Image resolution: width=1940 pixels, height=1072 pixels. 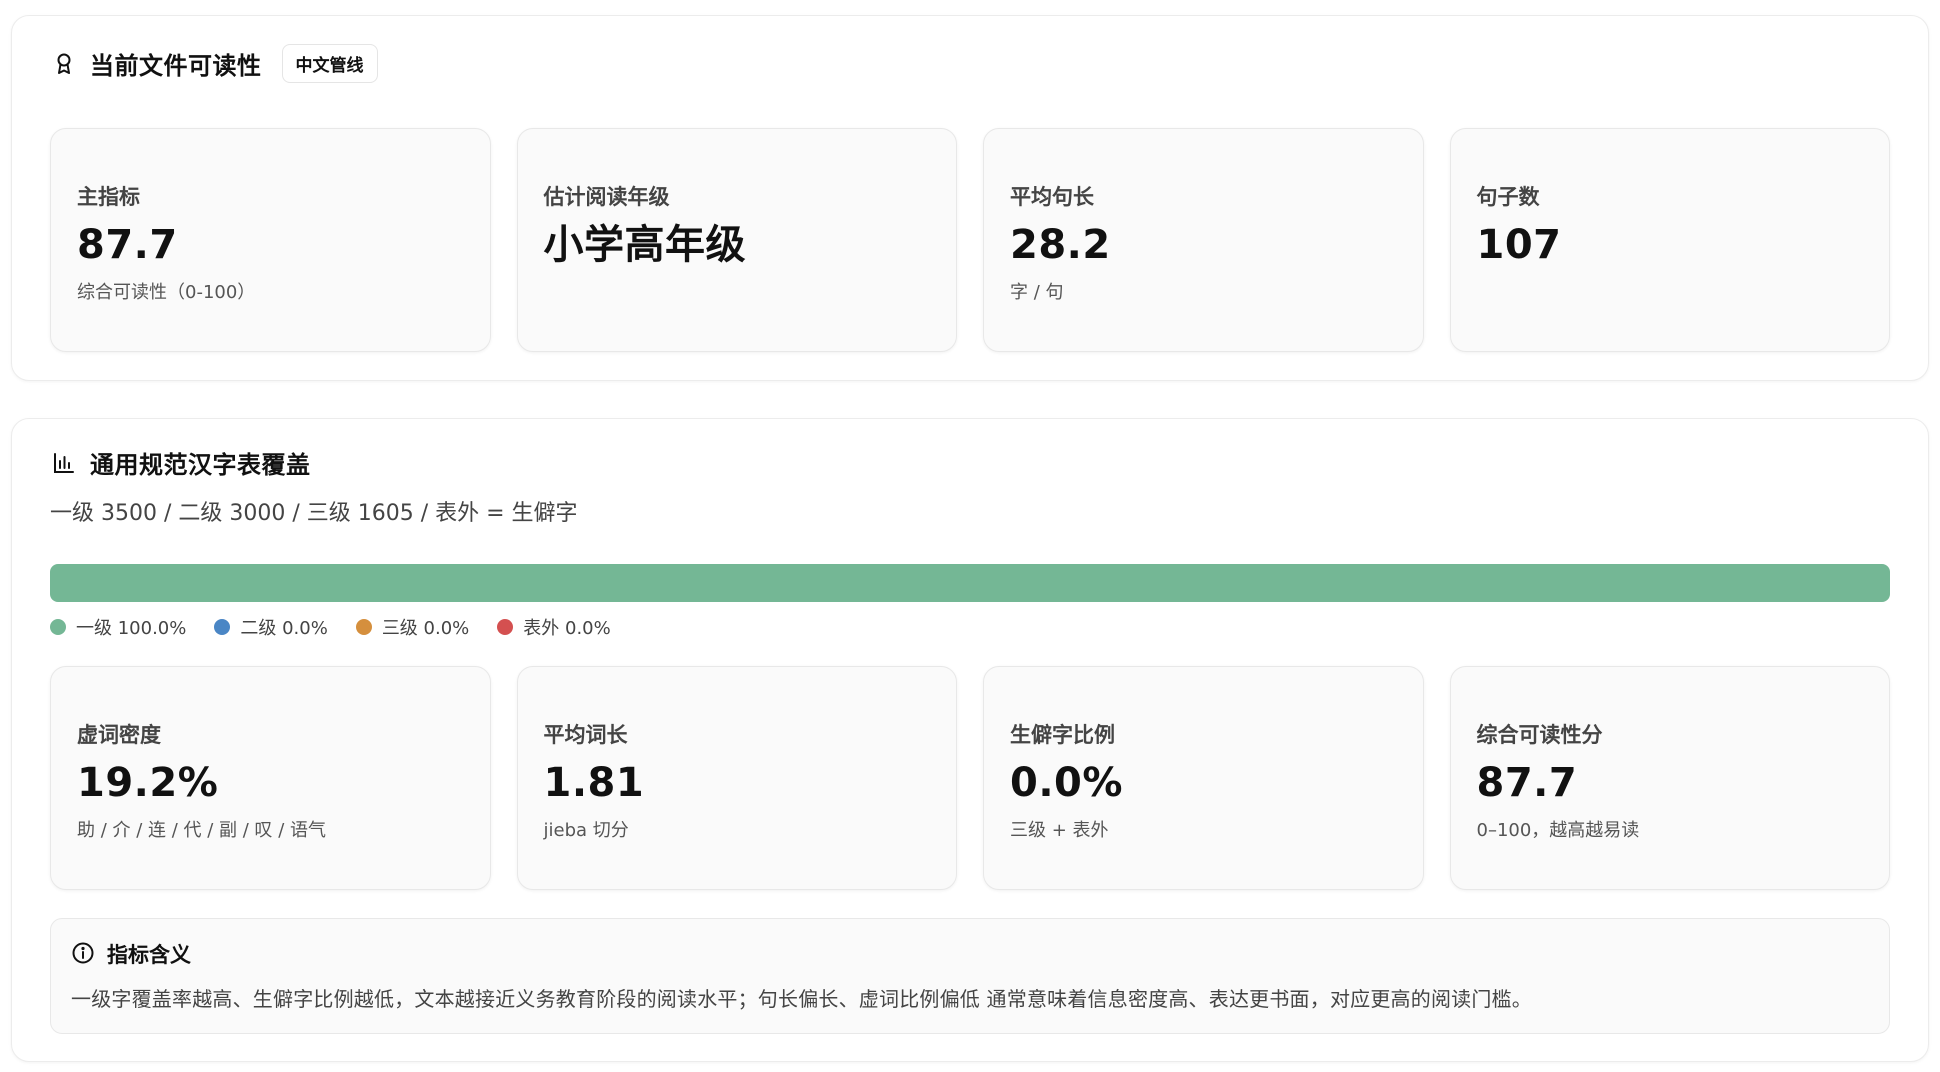 I want to click on legend-item-level2: 二级 0.0%, so click(x=271, y=627).